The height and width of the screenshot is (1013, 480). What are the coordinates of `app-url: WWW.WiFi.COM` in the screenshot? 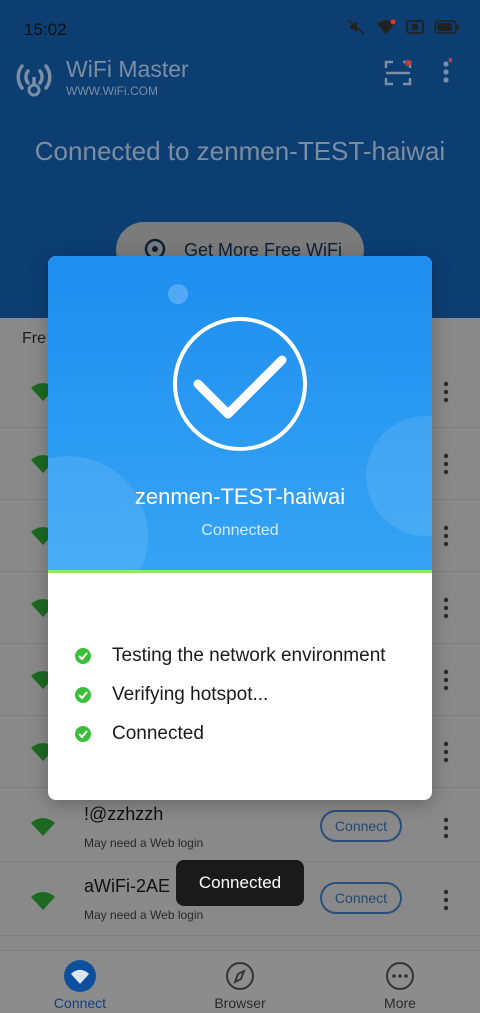 It's located at (112, 91).